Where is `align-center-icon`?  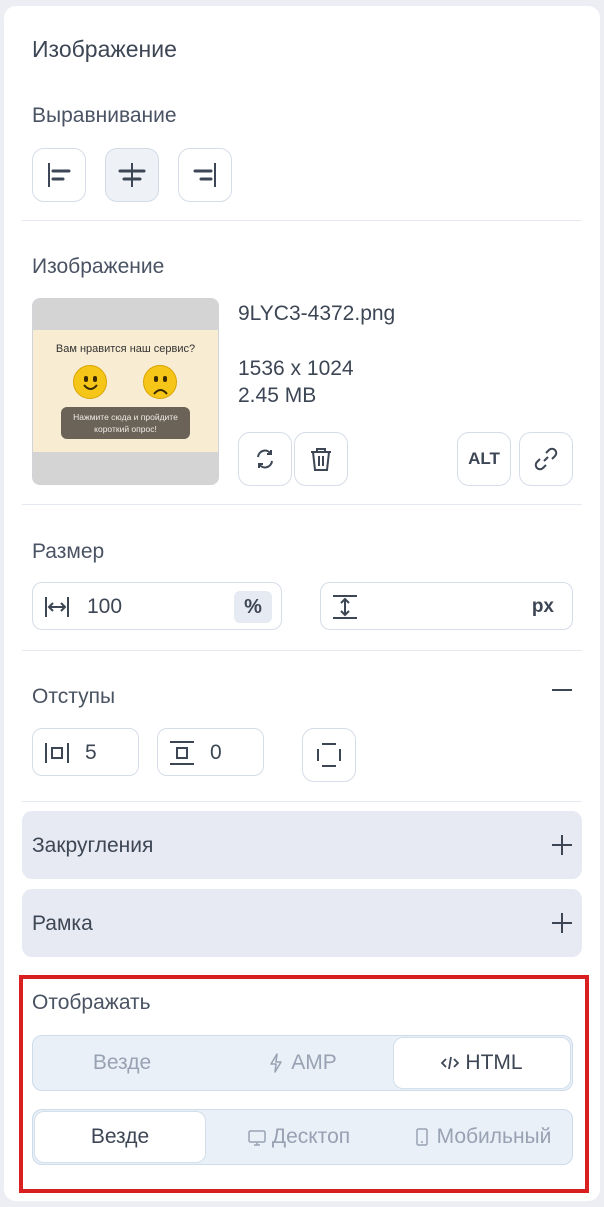 align-center-icon is located at coordinates (132, 175).